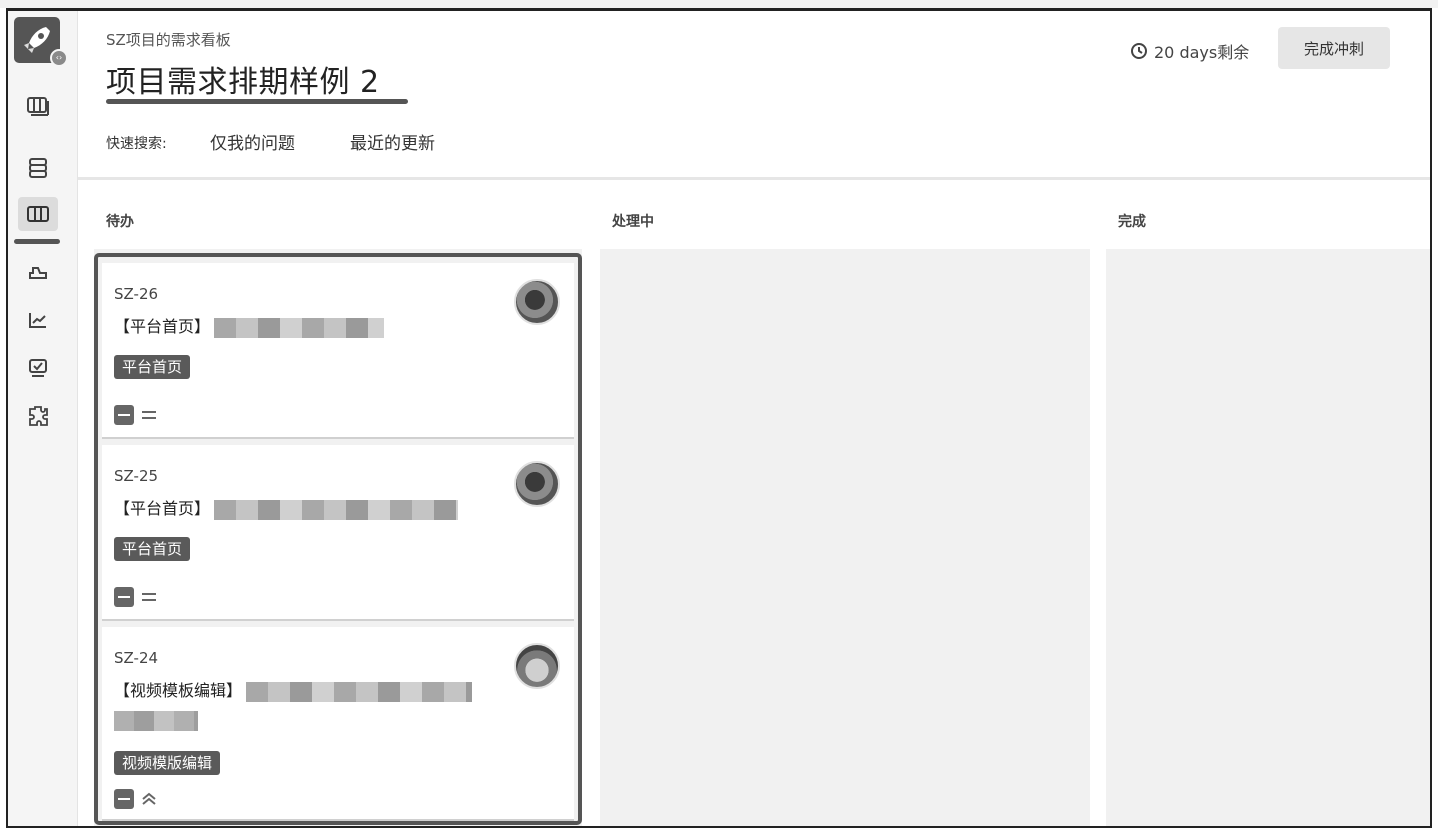 This screenshot has width=1438, height=834. What do you see at coordinates (38, 168) in the screenshot?
I see `issues-icon` at bounding box center [38, 168].